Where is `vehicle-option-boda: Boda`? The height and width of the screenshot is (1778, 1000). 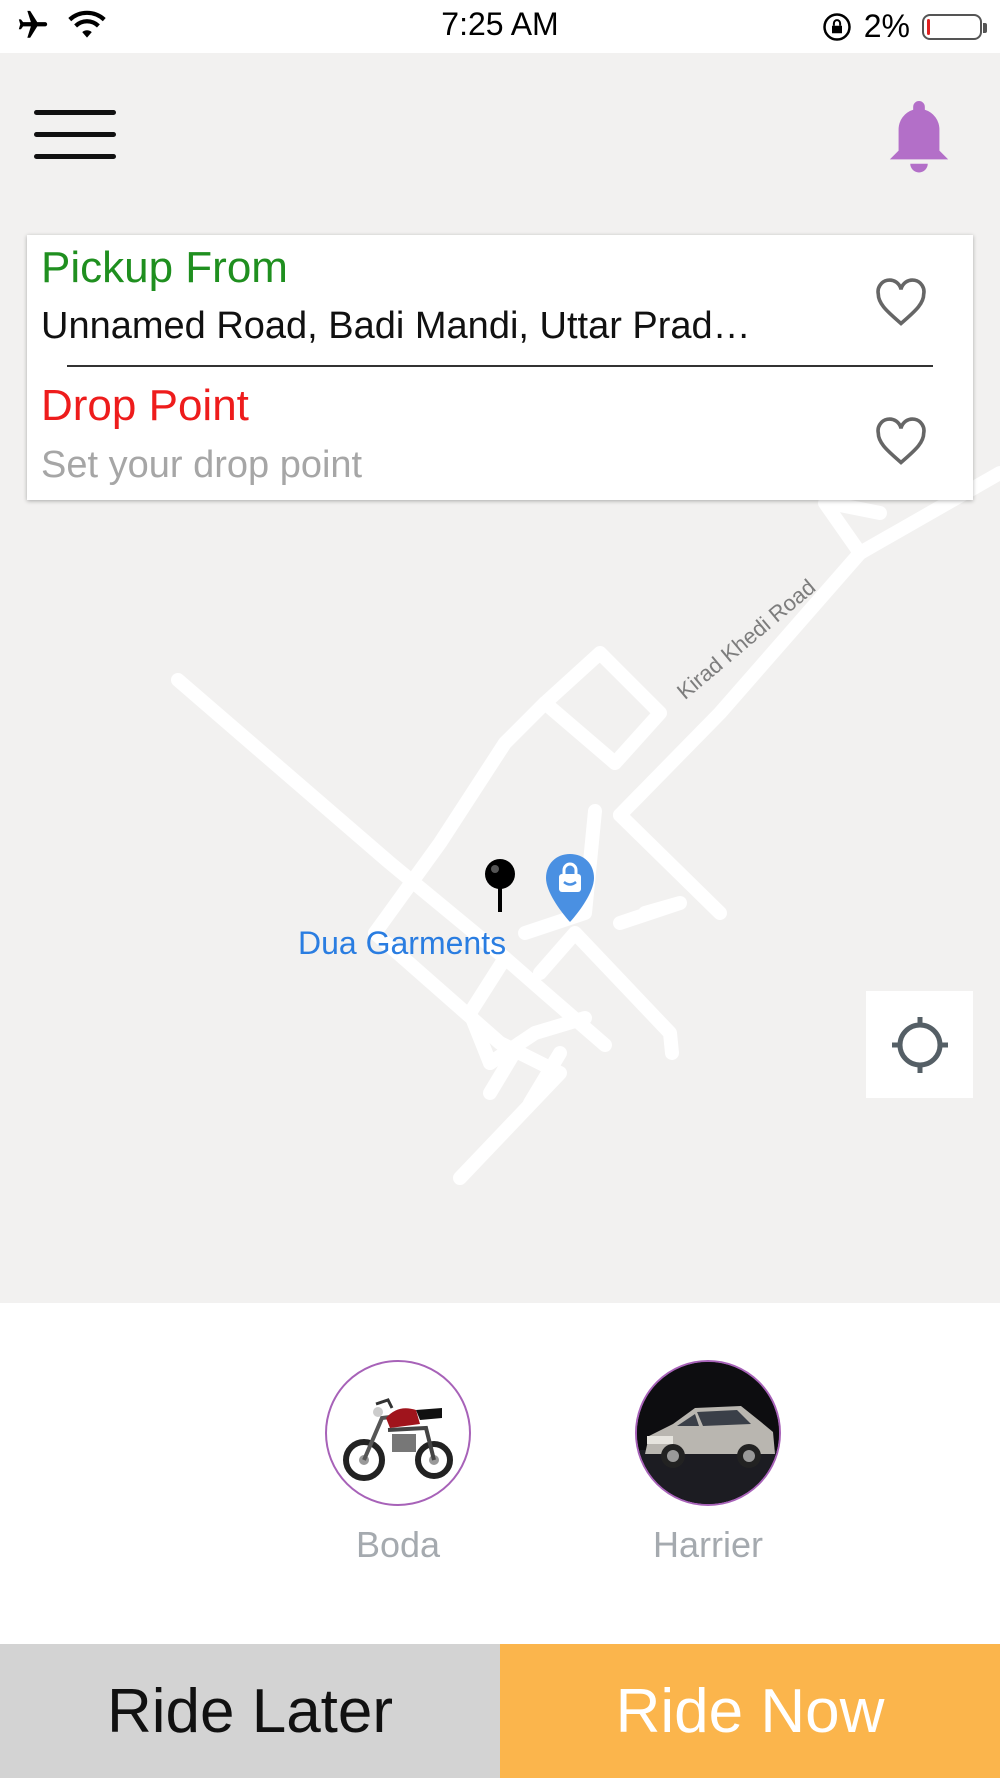
vehicle-option-boda: Boda is located at coordinates (398, 1463).